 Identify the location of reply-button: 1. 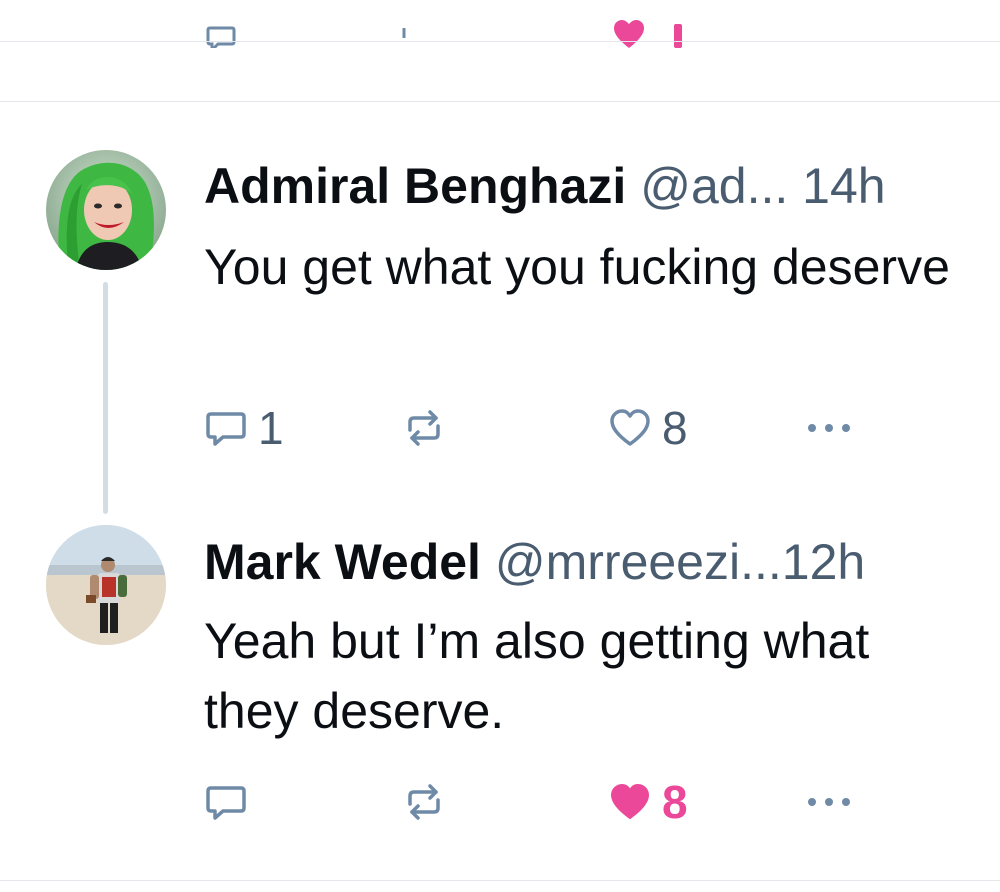
(244, 428).